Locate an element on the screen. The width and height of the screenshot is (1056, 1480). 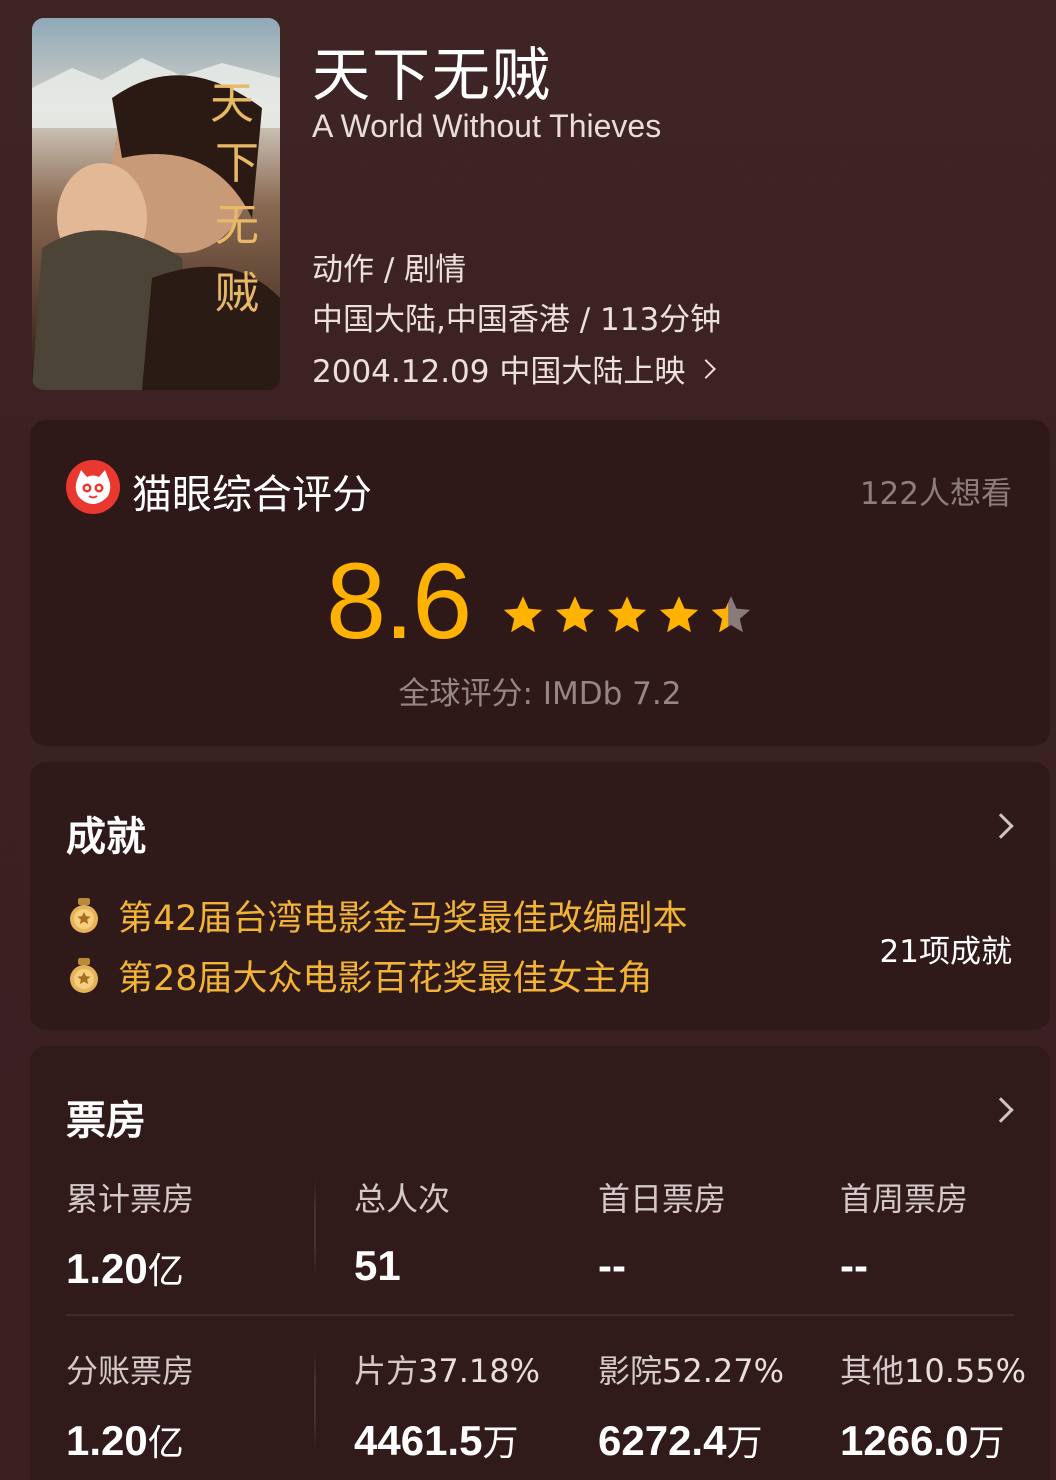
award-text: 第42届台湾电影金马奖最佳改编剧本 is located at coordinates (403, 919).